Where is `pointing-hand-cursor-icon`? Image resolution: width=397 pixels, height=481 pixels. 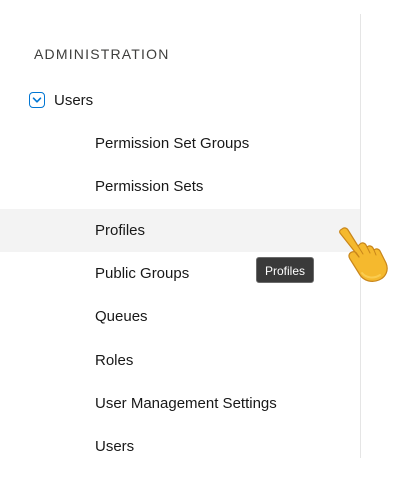 pointing-hand-cursor-icon is located at coordinates (363, 254).